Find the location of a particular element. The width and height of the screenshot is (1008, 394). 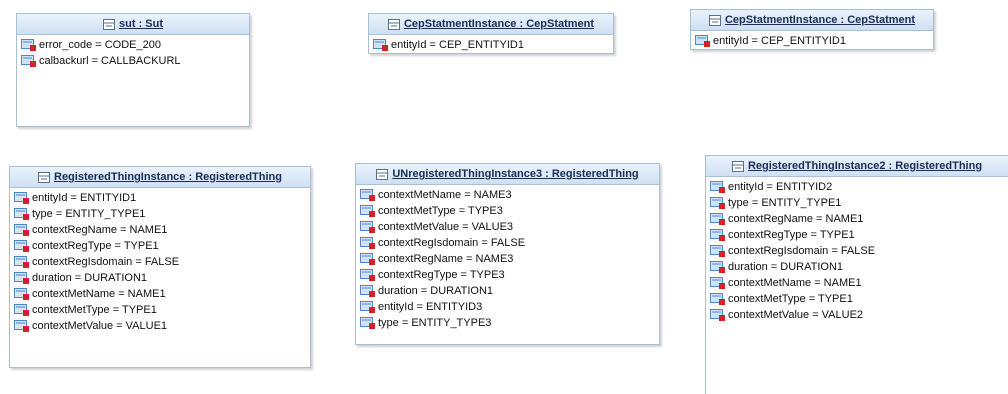

attribute-text: entityId = ENTITYID3 is located at coordinates (430, 307).